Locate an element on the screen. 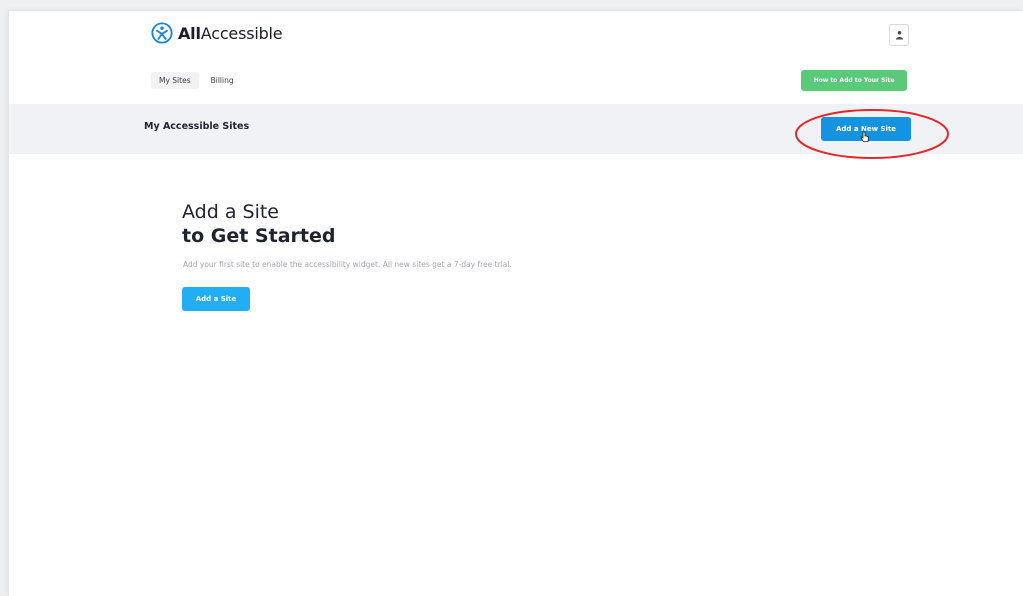 The image size is (1023, 596). section-title: My Accessible Sites is located at coordinates (197, 126).